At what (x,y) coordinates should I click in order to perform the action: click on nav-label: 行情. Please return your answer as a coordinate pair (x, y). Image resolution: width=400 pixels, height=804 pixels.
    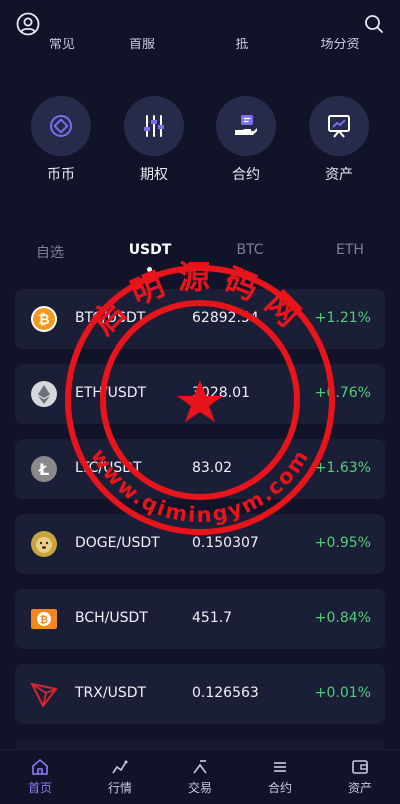
    Looking at the image, I should click on (119, 788).